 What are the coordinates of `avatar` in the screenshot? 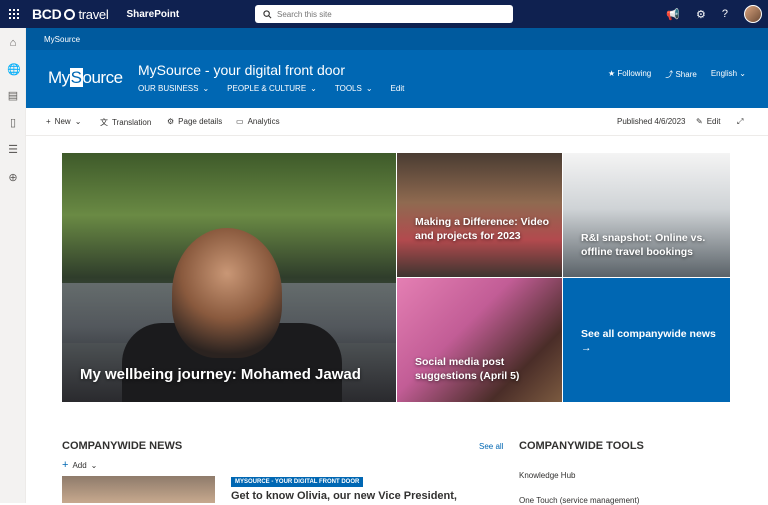 It's located at (753, 14).